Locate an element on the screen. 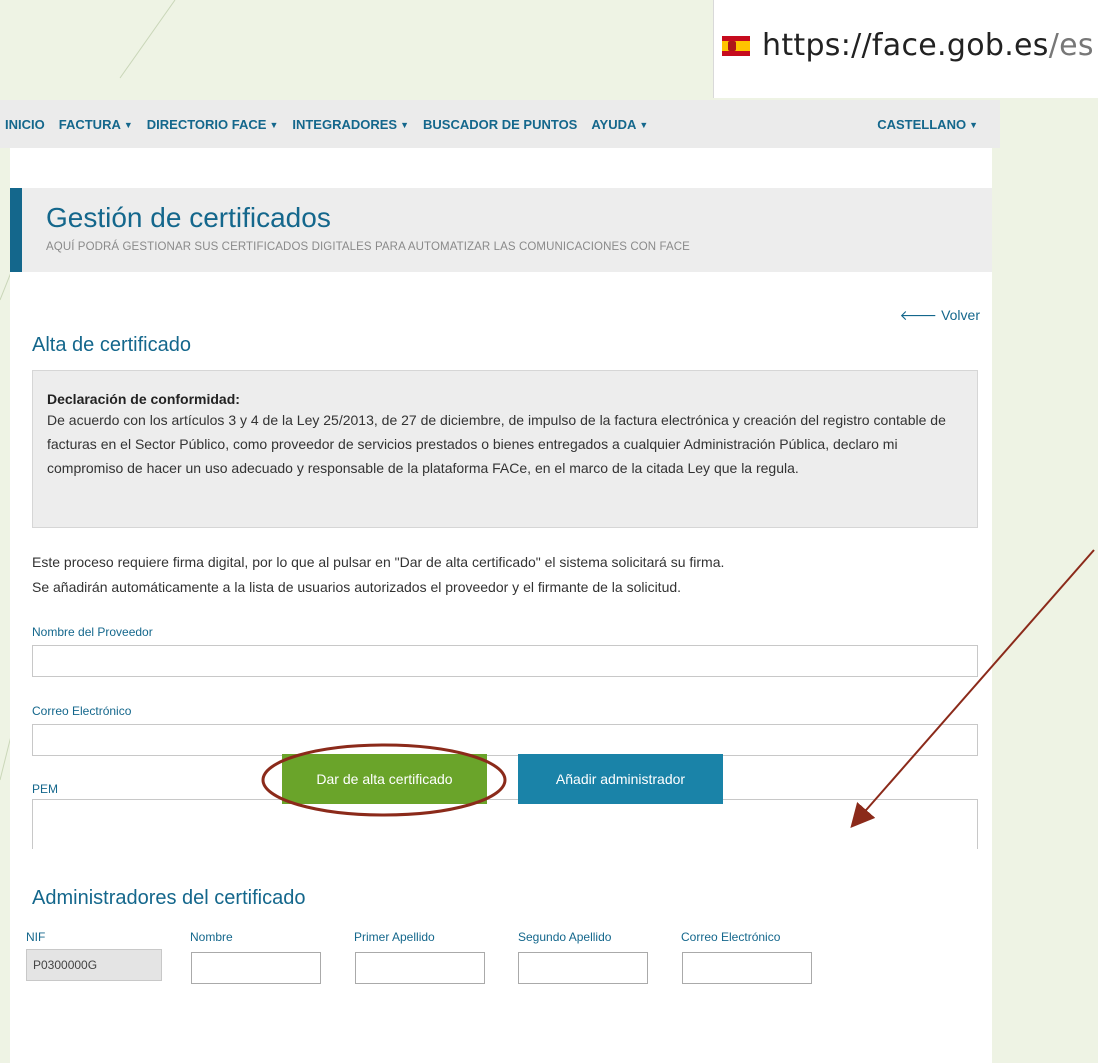 This screenshot has height=1063, width=1098. nombre-column-label: Nombre is located at coordinates (211, 937).